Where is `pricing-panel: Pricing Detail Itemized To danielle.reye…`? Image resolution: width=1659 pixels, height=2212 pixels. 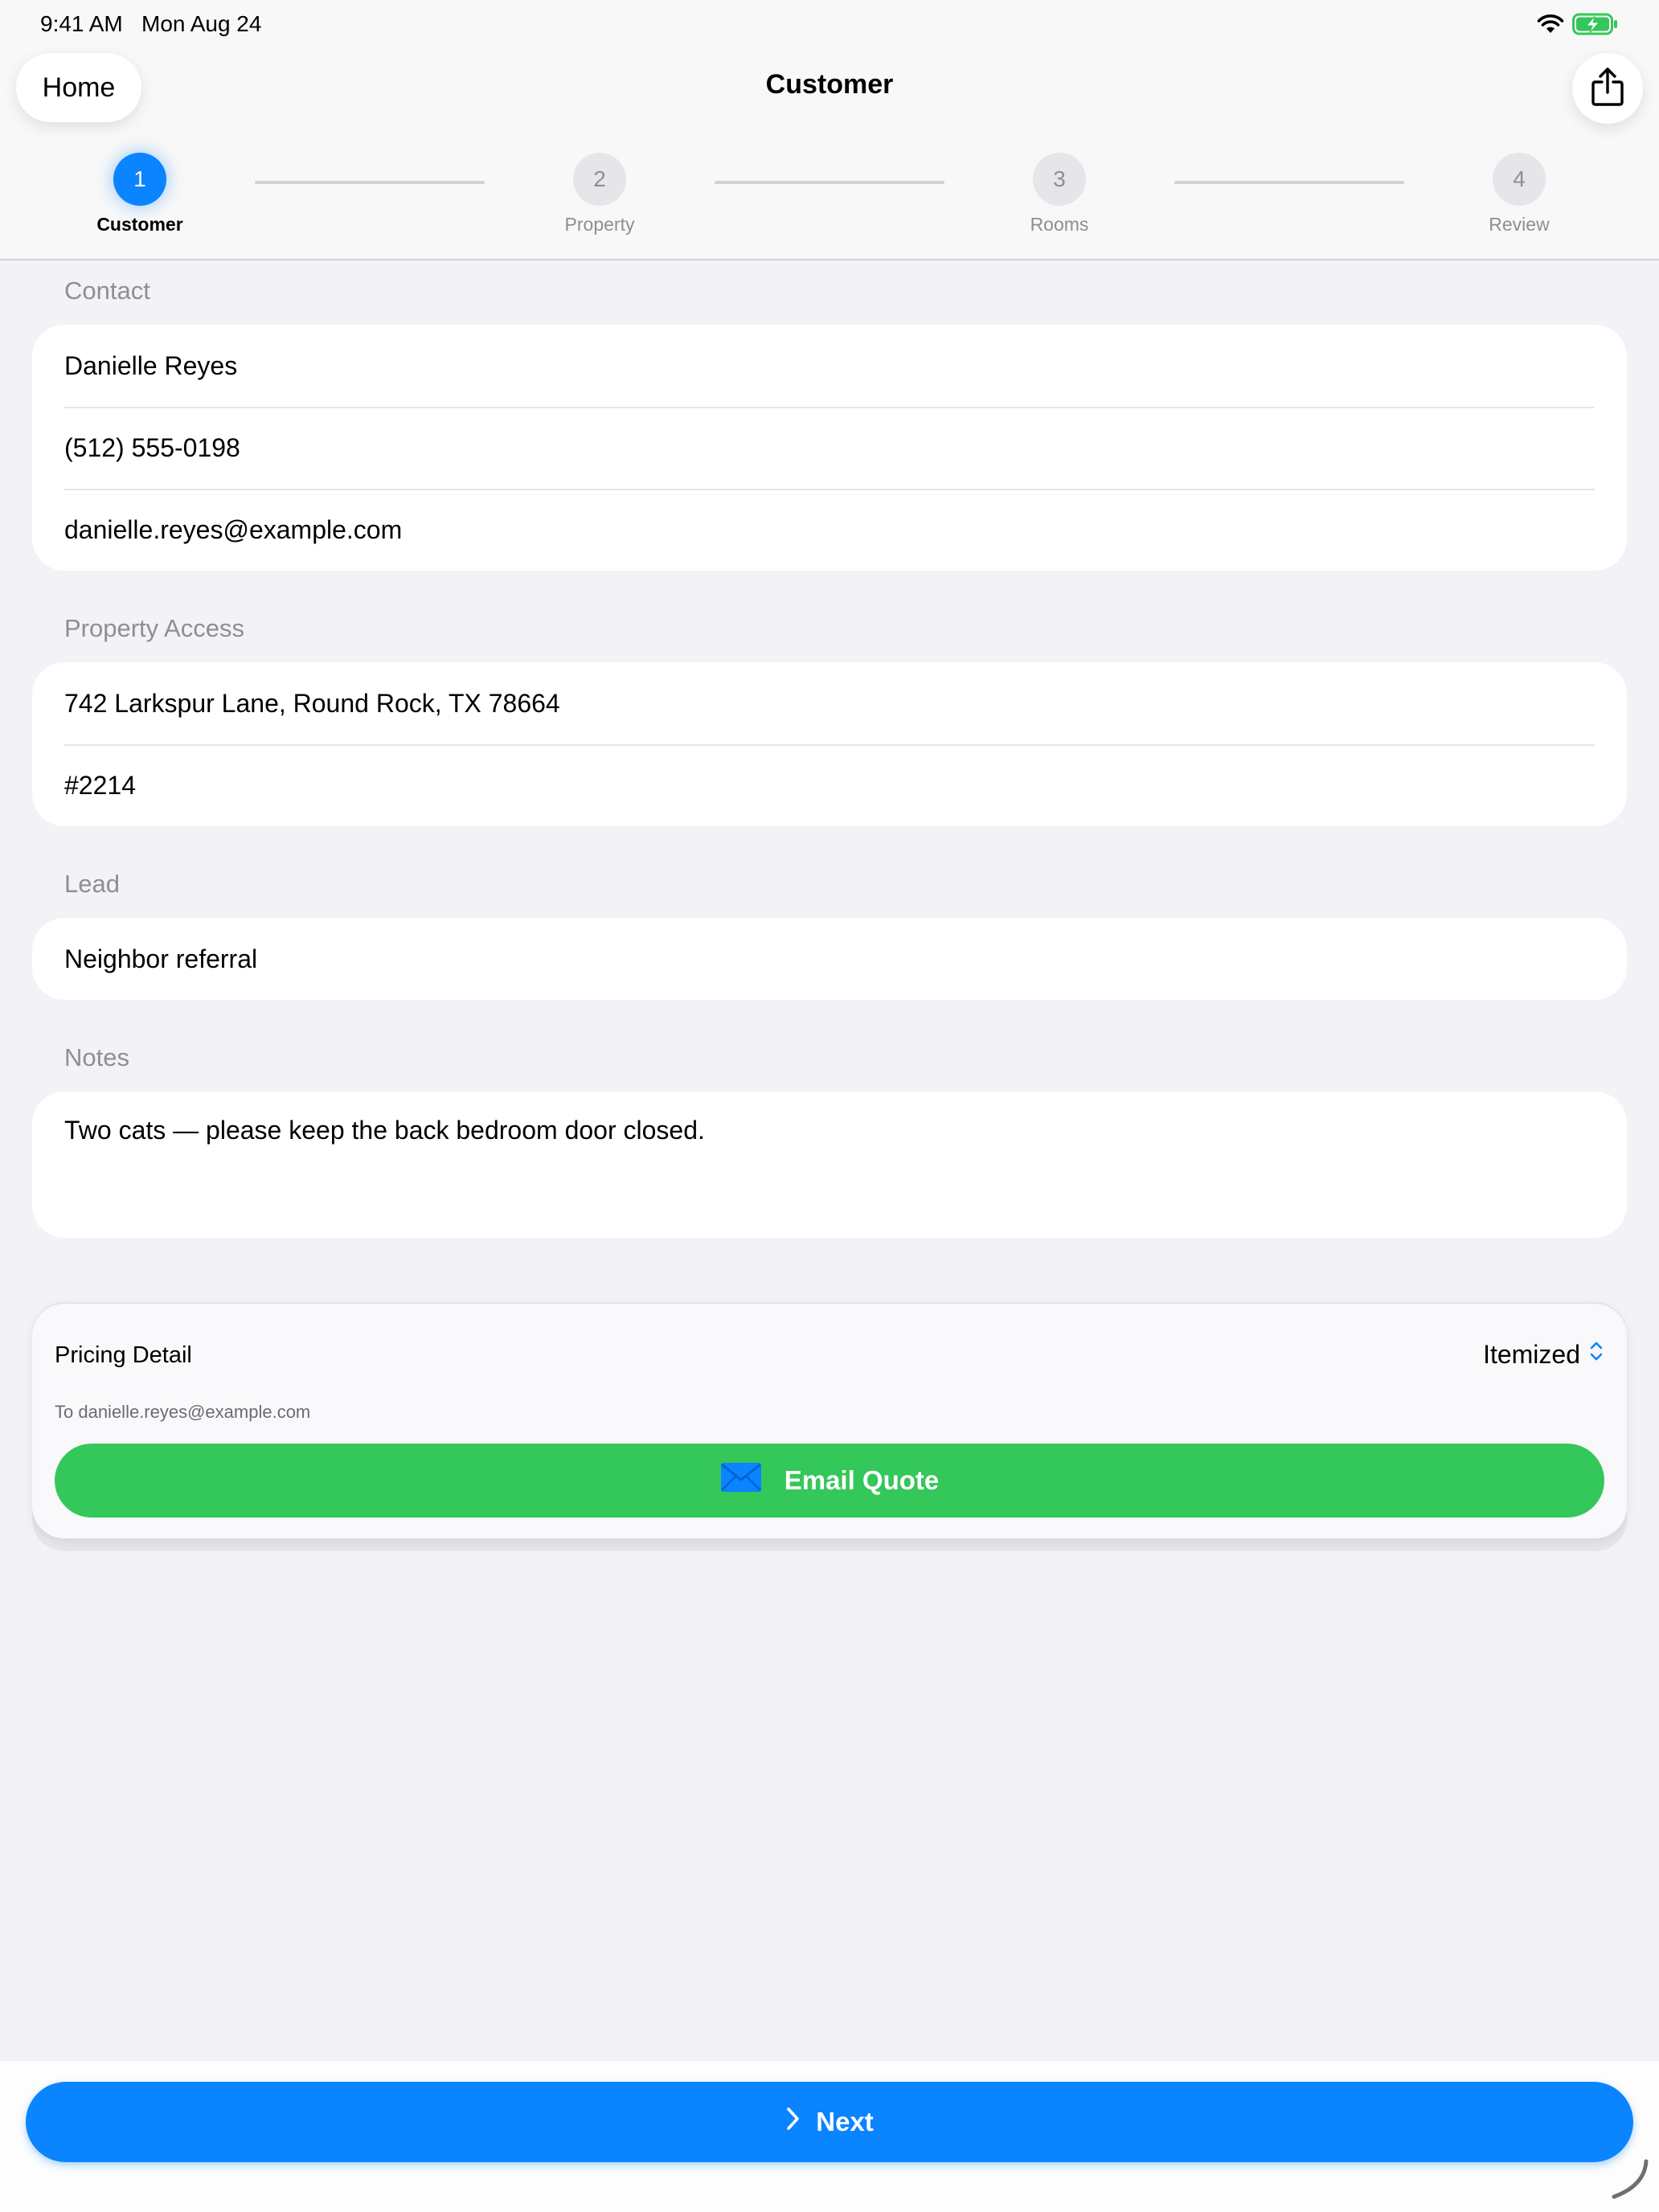
pricing-panel: Pricing Detail Itemized To danielle.reye… is located at coordinates (829, 1421).